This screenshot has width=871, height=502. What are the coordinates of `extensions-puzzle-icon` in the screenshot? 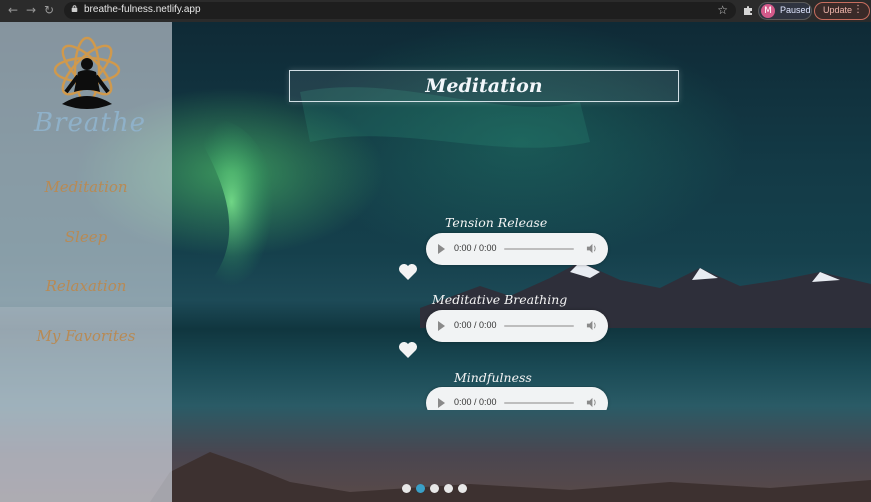 It's located at (748, 10).